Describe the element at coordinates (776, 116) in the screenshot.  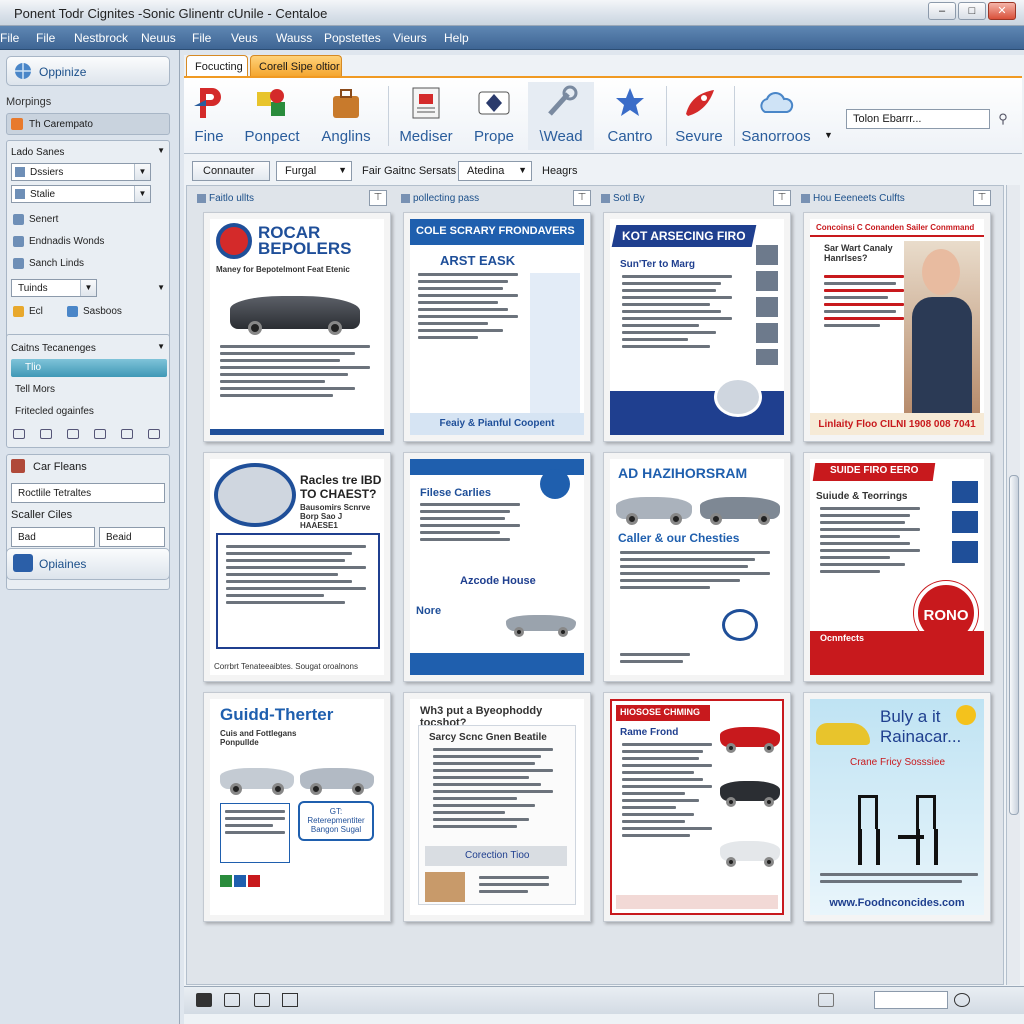
I see `ribbon-sanorroos-button: Sanorroos` at that location.